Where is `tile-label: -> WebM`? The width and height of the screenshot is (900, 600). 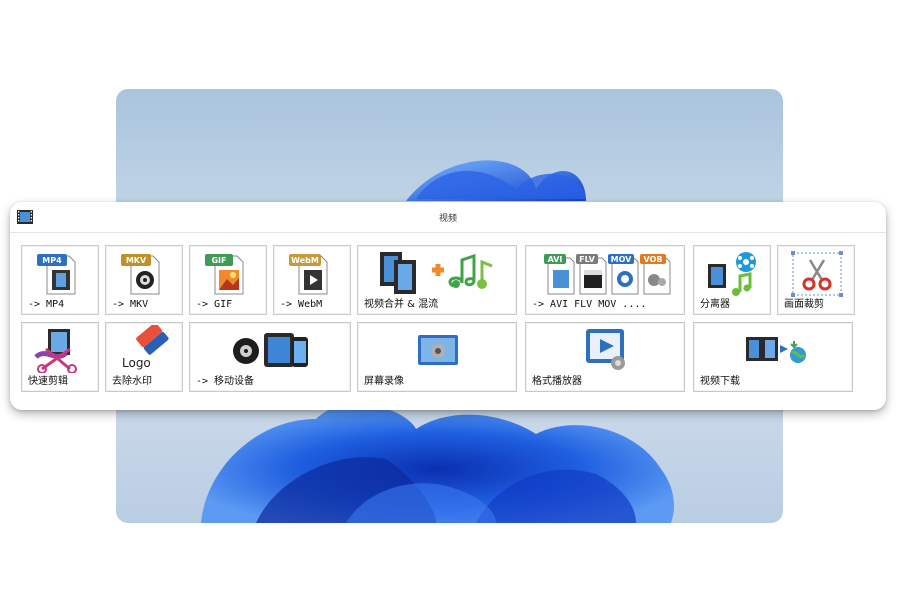
tile-label: -> WebM is located at coordinates (301, 304).